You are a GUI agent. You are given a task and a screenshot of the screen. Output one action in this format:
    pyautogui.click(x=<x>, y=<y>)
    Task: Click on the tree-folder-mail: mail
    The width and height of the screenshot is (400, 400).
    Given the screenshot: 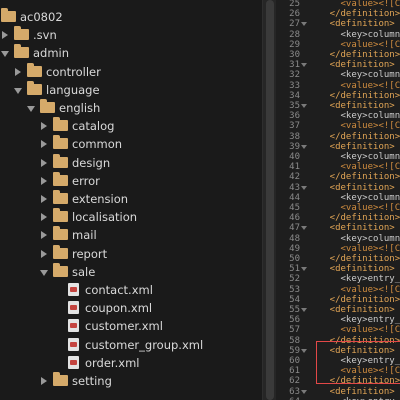 What is the action you would take?
    pyautogui.click(x=131, y=235)
    